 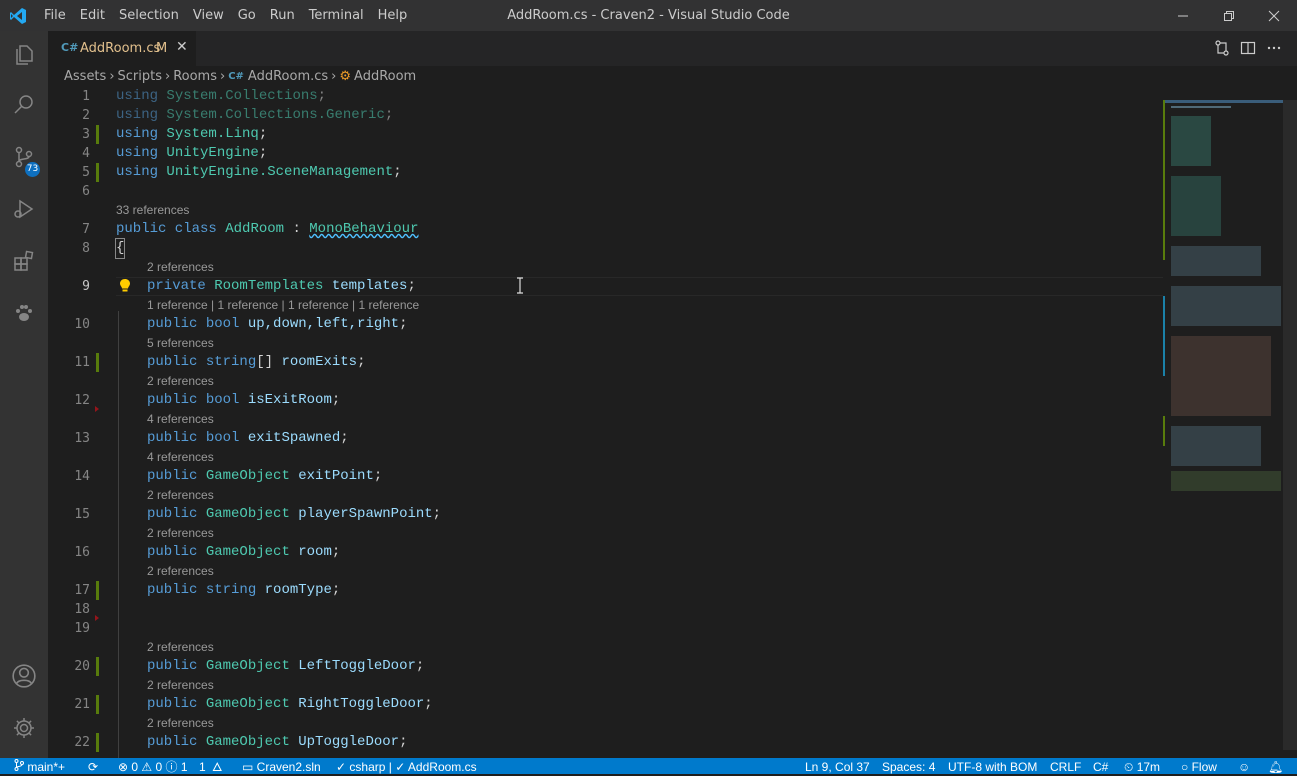 I want to click on menu-selection: Selection, so click(x=149, y=15).